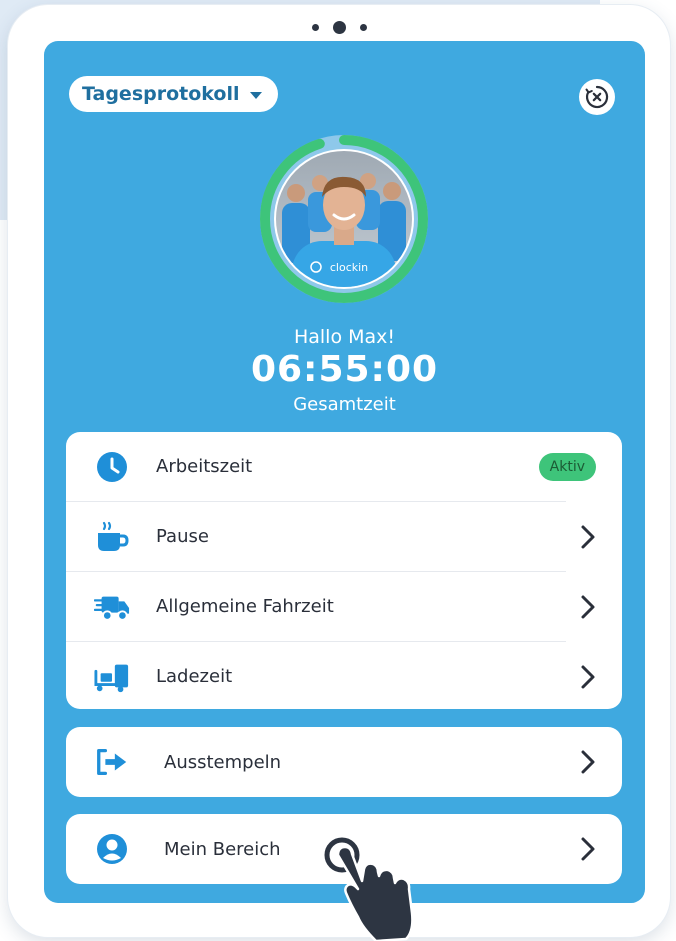 The height and width of the screenshot is (941, 676). I want to click on menu-item-label: Allgemeine Fahrzeit, so click(245, 606).